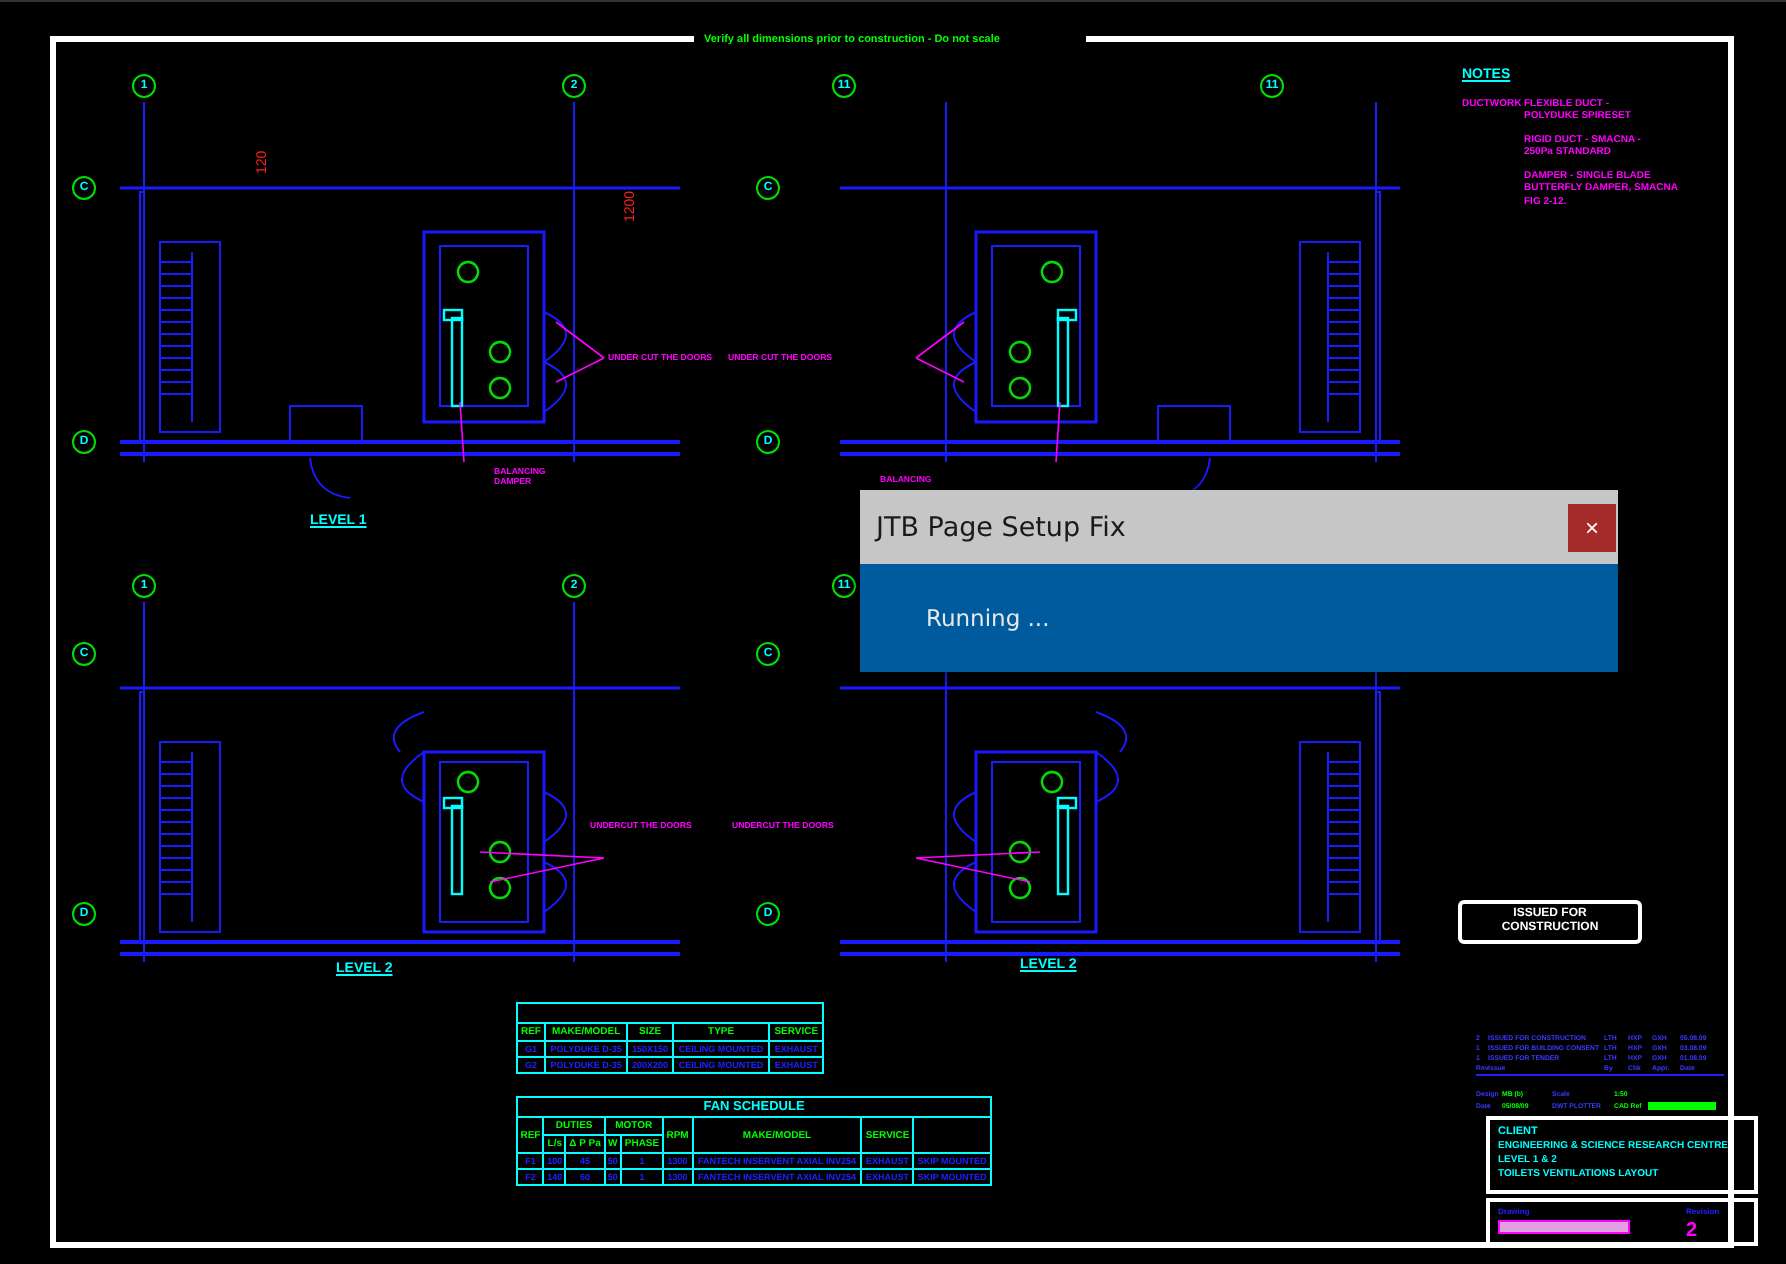 This screenshot has height=1264, width=1786. Describe the element at coordinates (1001, 527) in the screenshot. I see `dialog-title: JTB Page Setup Fix` at that location.